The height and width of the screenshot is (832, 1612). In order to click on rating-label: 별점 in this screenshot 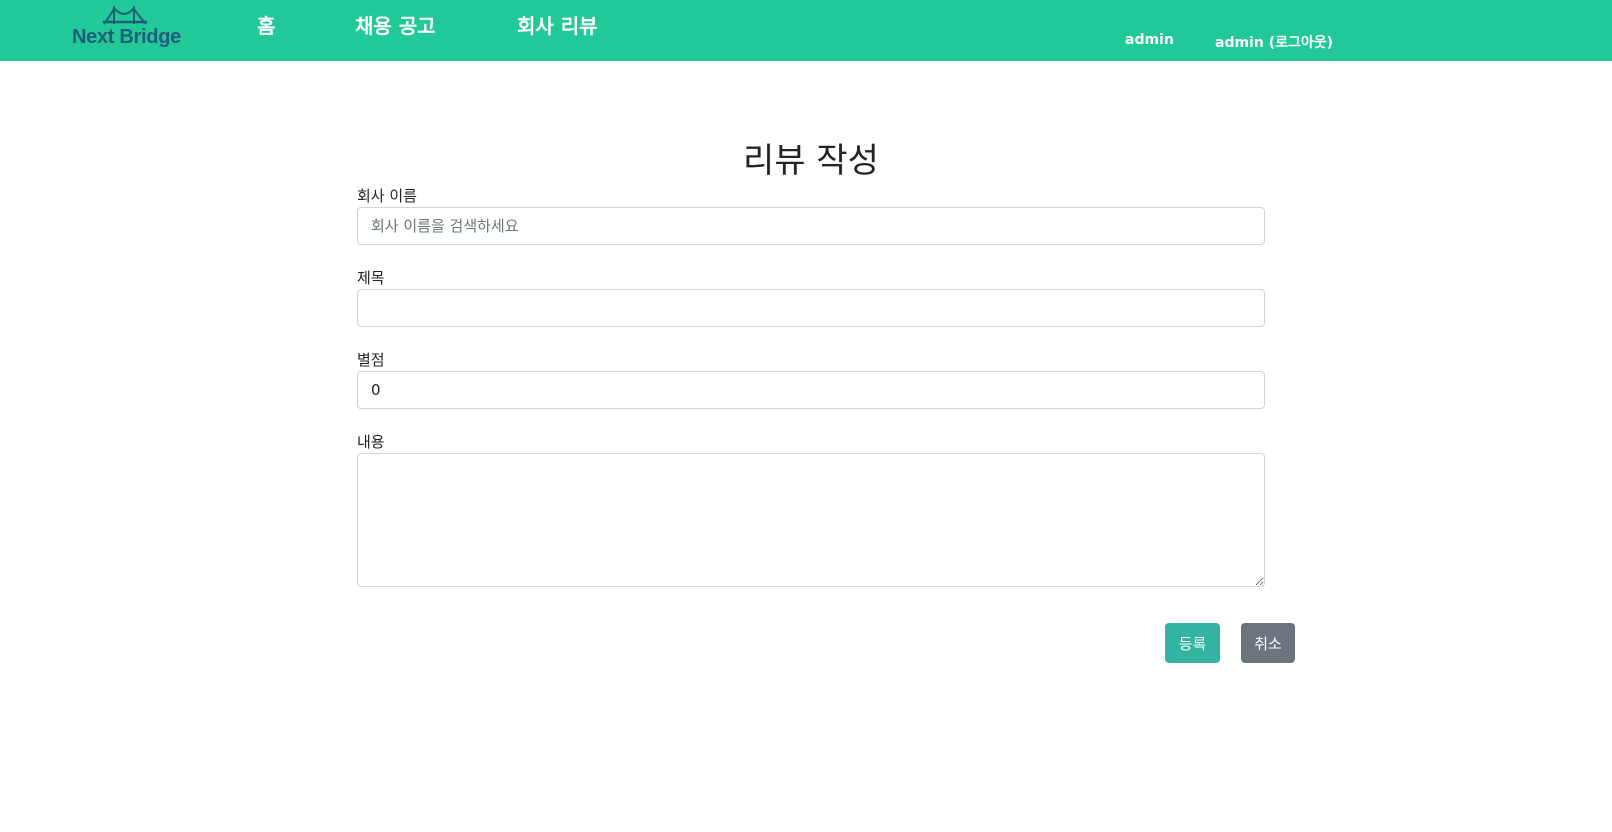, I will do `click(371, 360)`.